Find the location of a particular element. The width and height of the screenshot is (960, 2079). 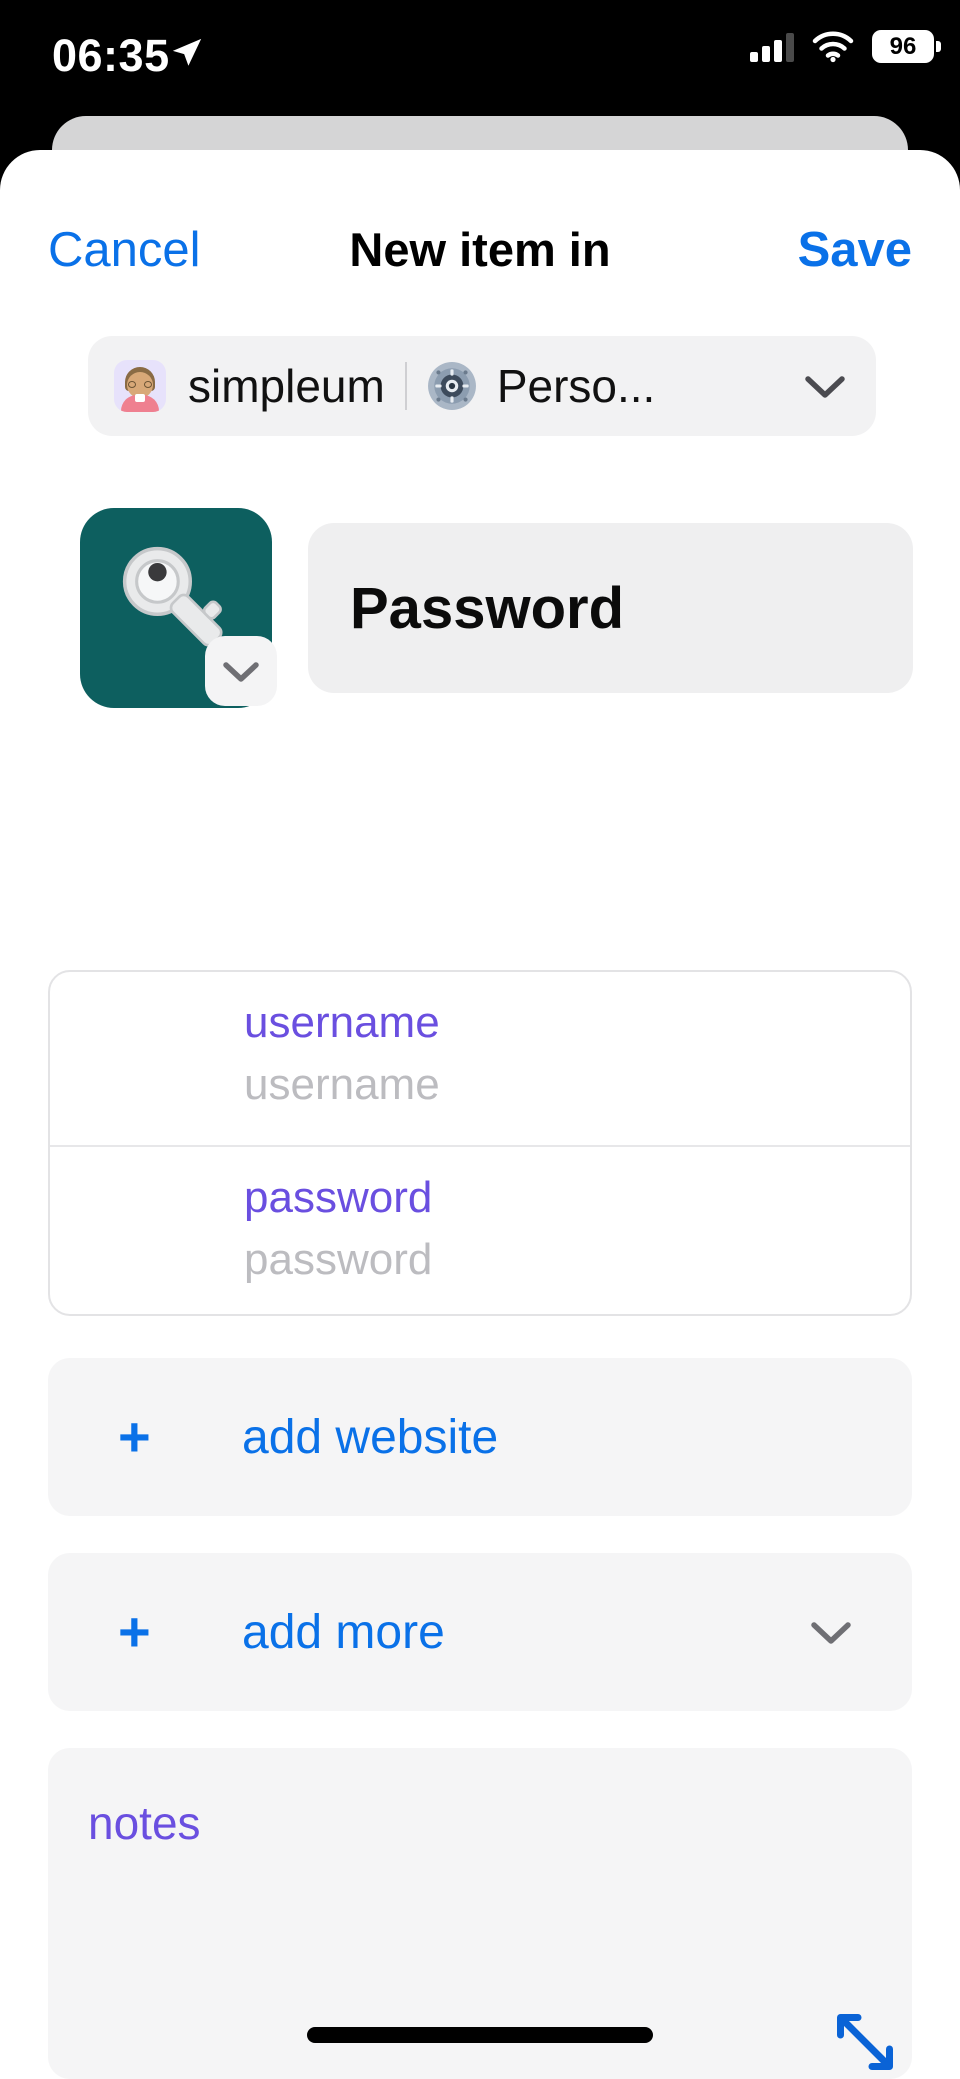

add-website-button: + add website is located at coordinates (480, 1437).